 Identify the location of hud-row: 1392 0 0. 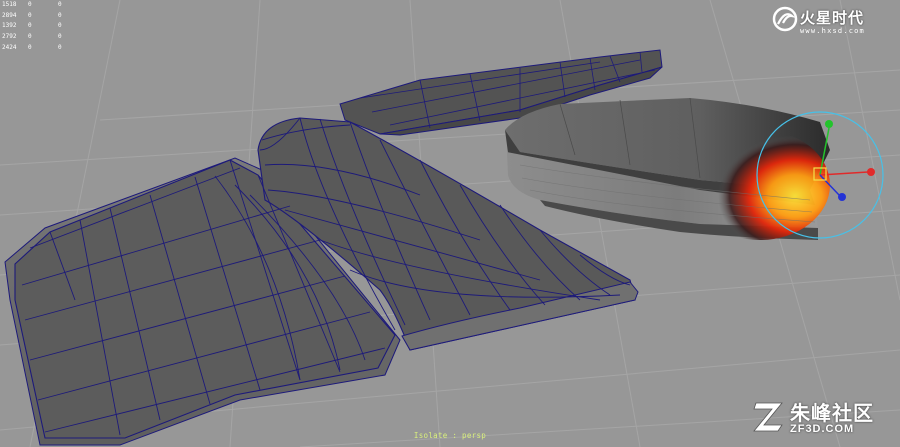
(35, 26).